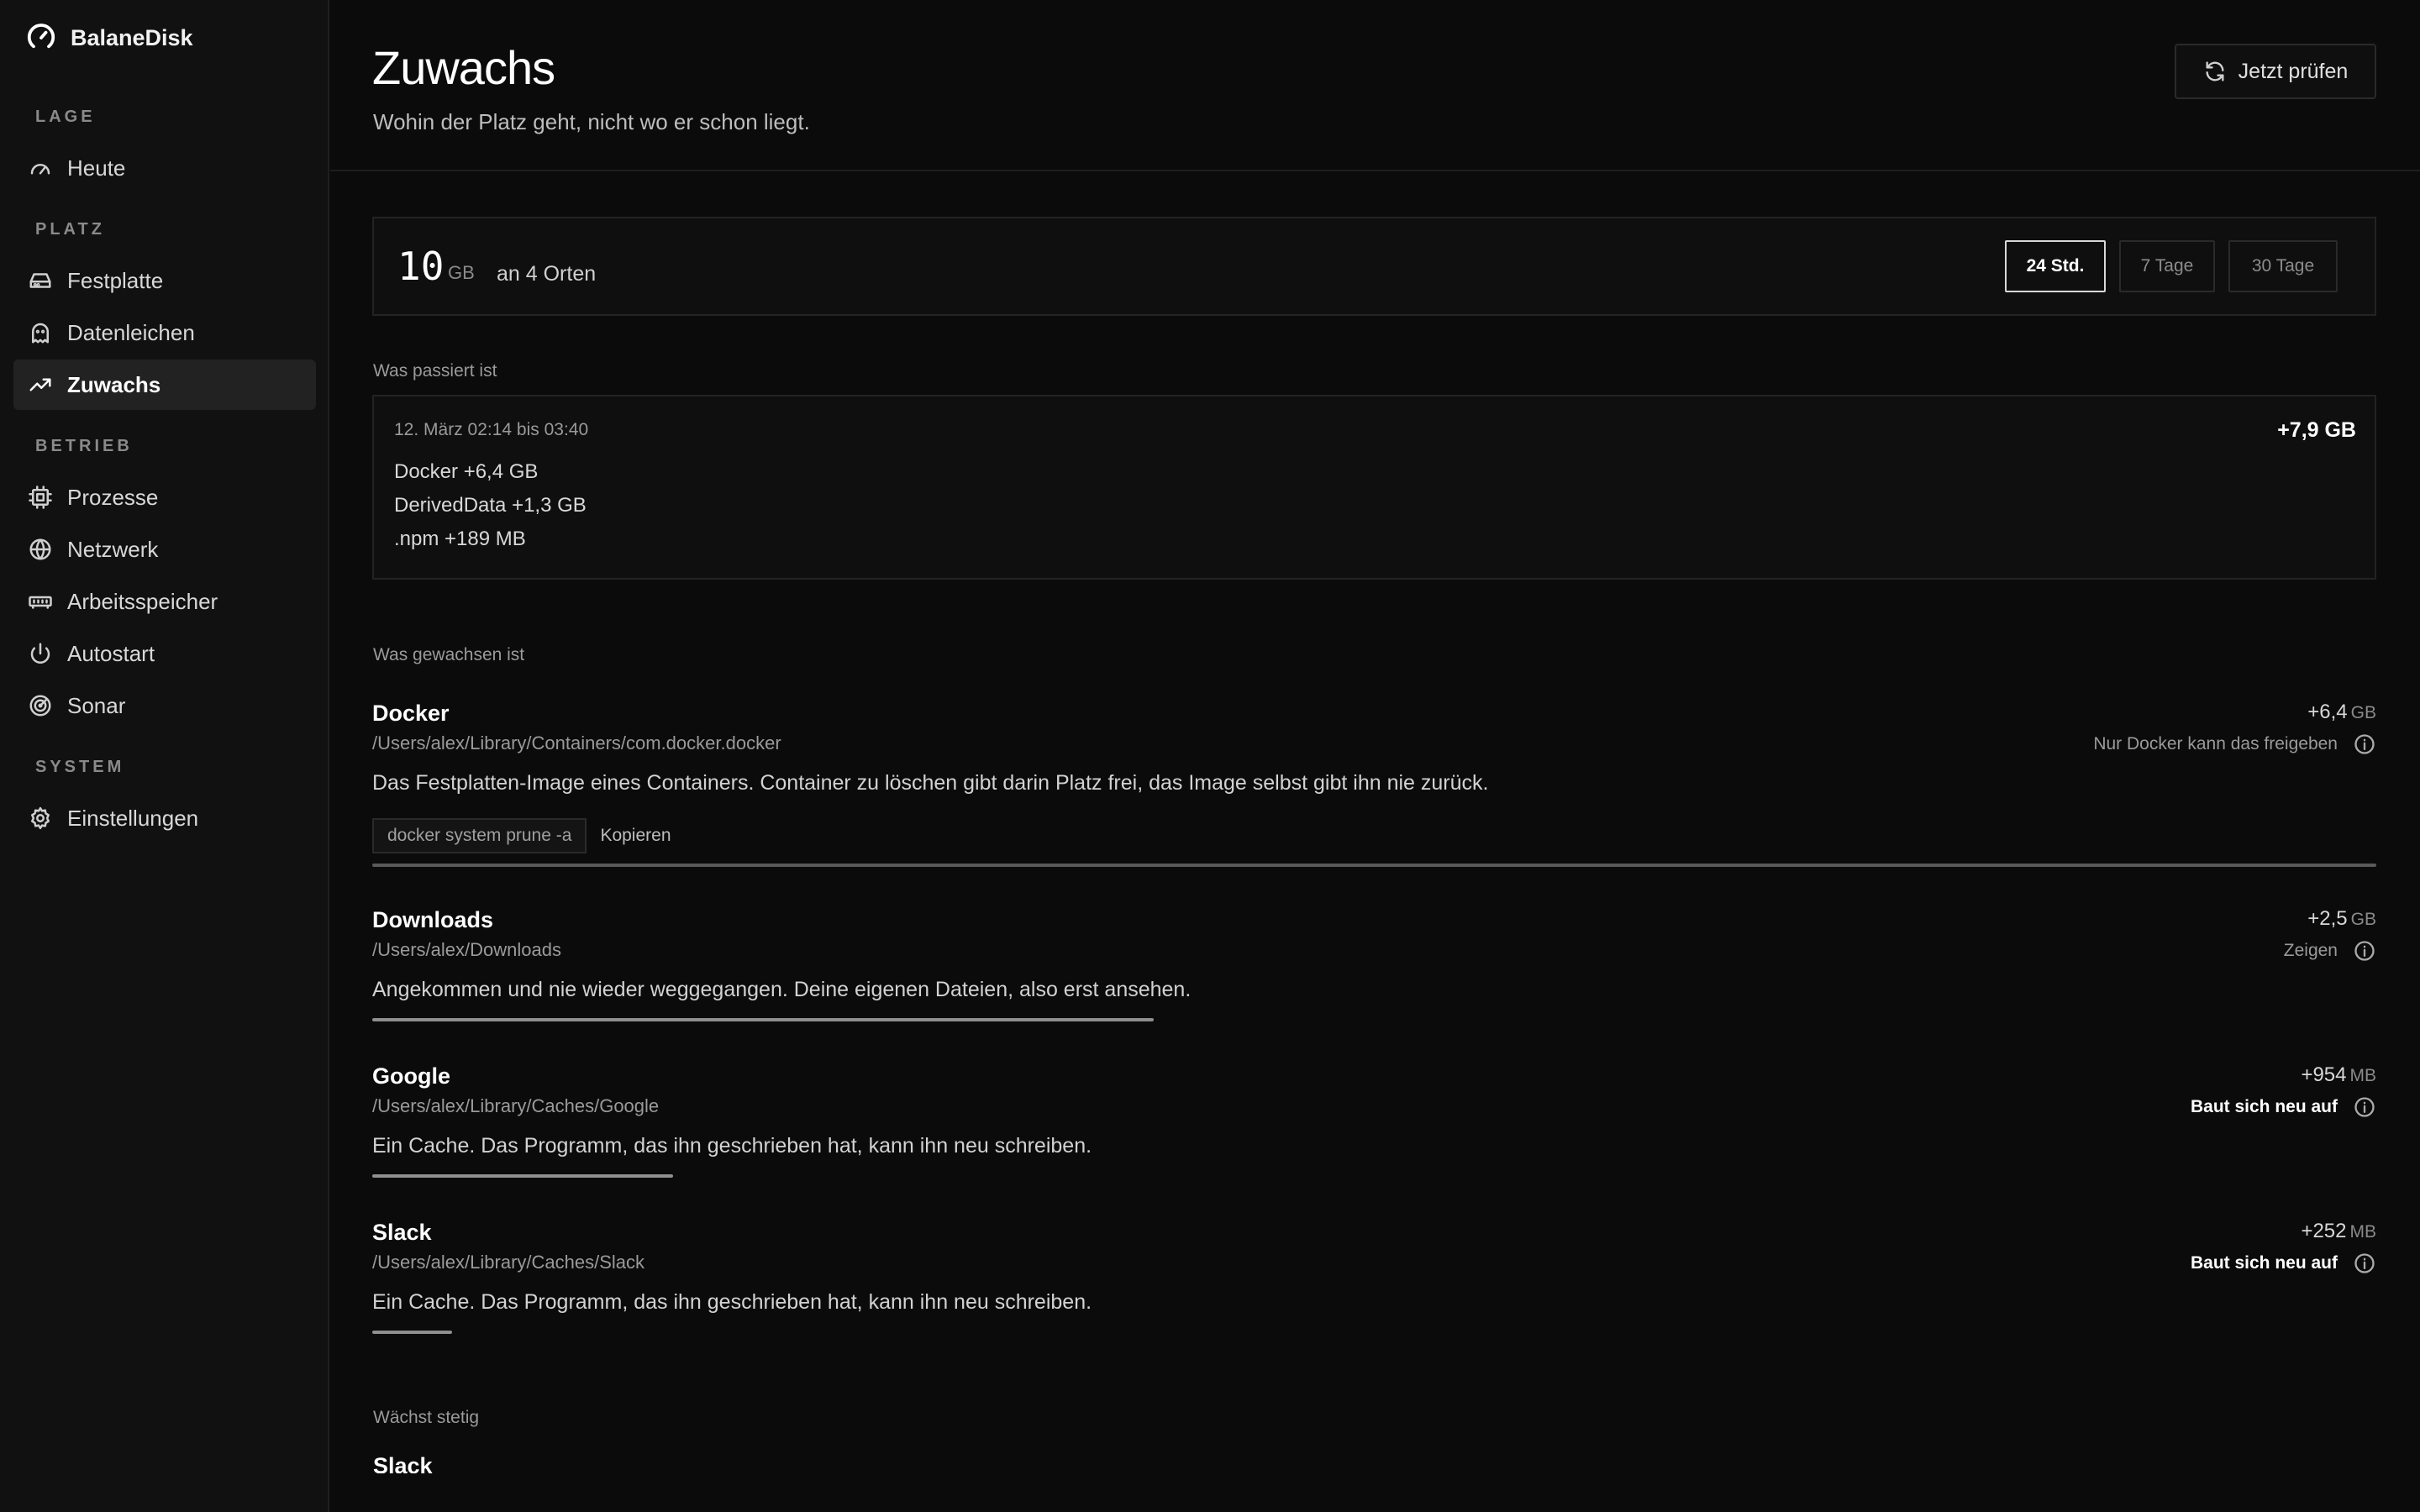 This screenshot has width=2420, height=1512. I want to click on sidebar-item-sonar: Sonar, so click(165, 705).